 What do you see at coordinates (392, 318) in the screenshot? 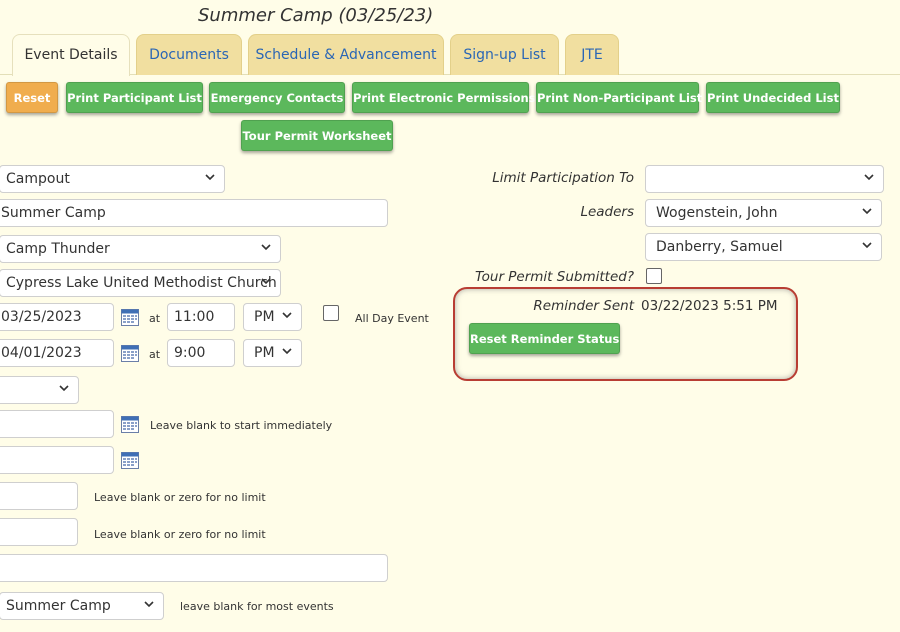
I see `all-day-event-label: All Day Event` at bounding box center [392, 318].